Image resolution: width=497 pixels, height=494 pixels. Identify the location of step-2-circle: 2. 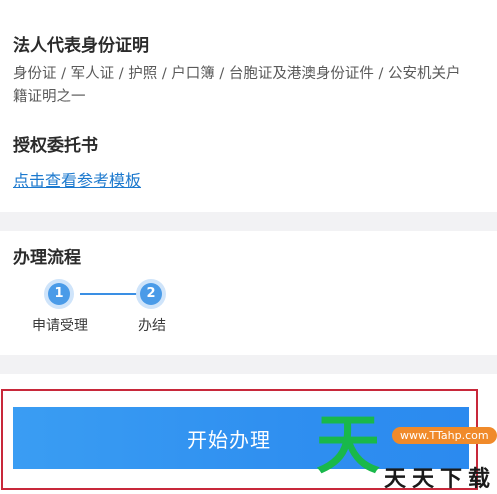
(151, 294).